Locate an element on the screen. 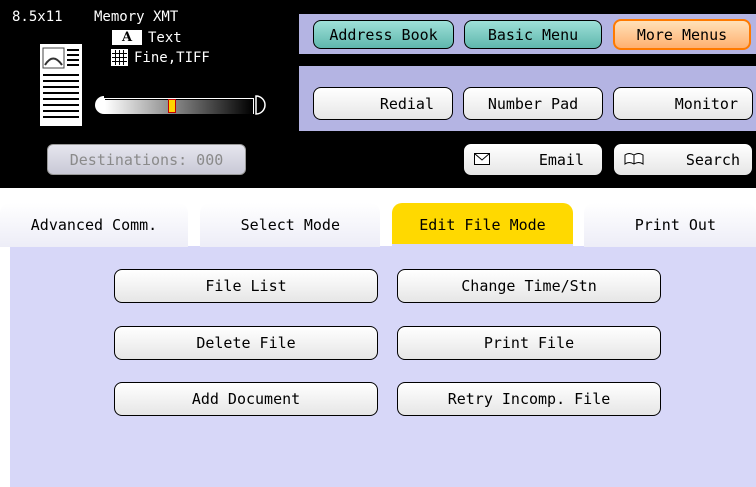  tab-print-out: Print Out is located at coordinates (670, 225).